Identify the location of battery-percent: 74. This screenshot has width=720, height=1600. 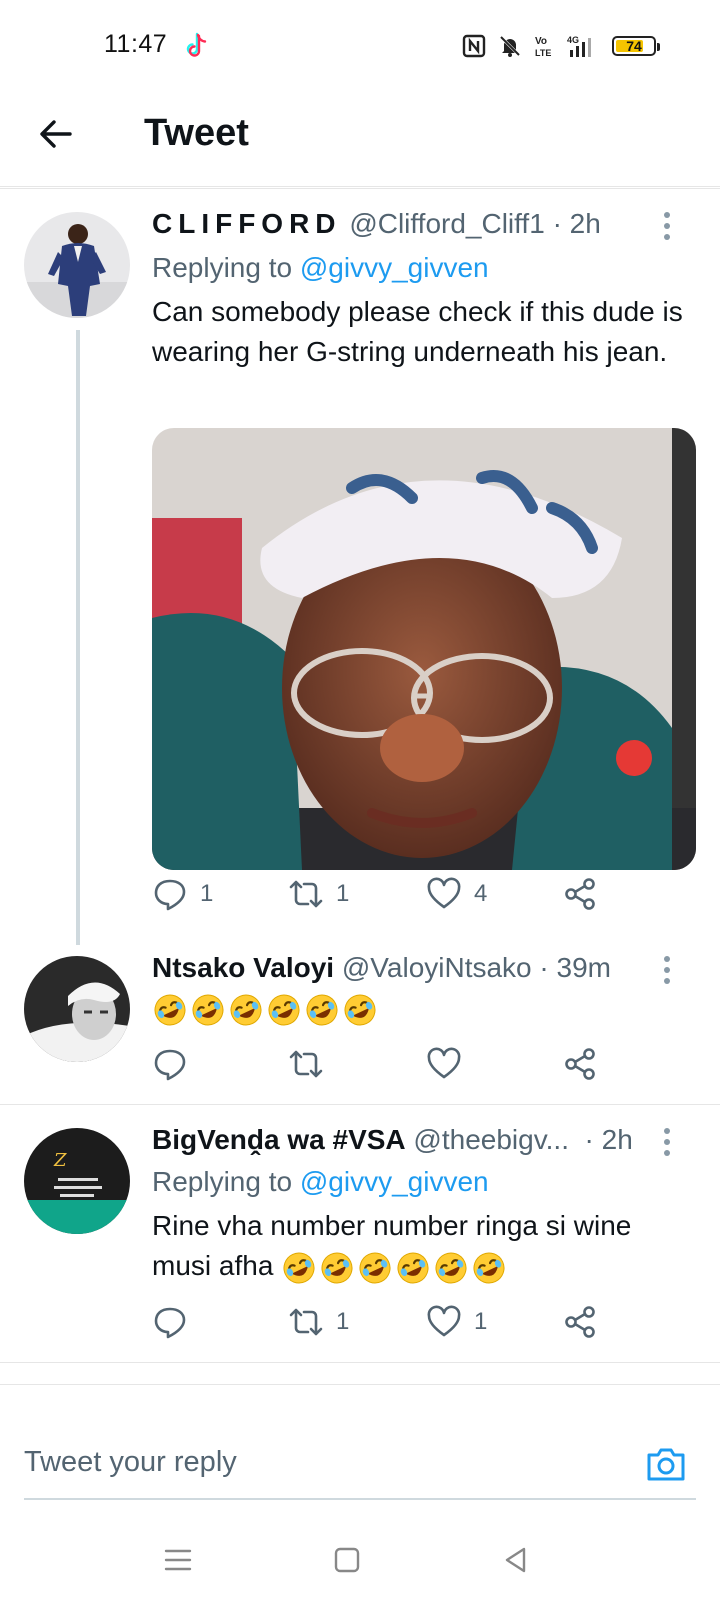
(634, 46).